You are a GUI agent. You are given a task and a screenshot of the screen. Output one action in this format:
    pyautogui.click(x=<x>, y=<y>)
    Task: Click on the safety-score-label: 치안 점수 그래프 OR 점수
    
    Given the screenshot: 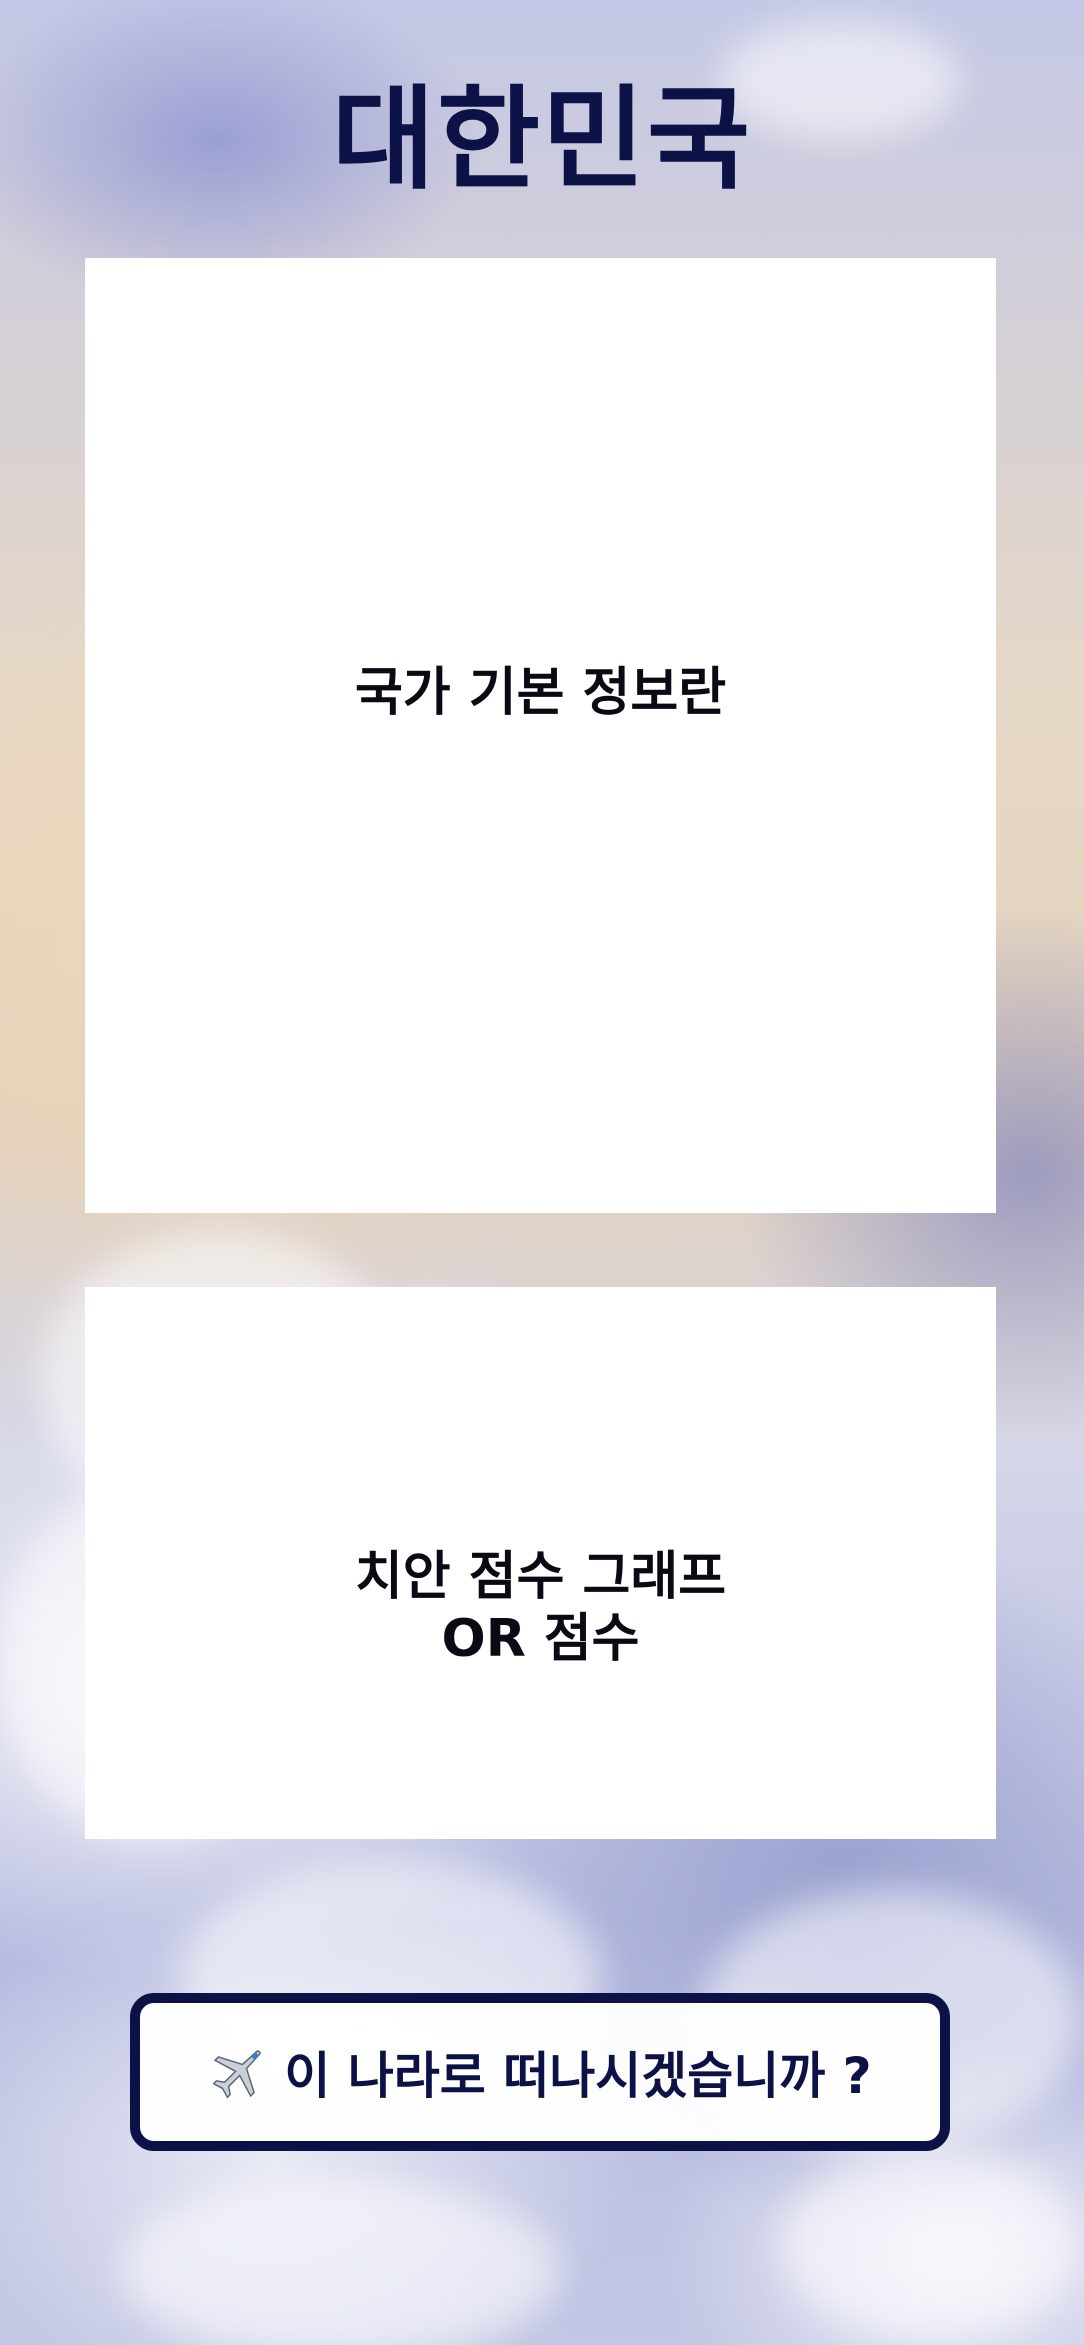 What is the action you would take?
    pyautogui.click(x=540, y=1608)
    